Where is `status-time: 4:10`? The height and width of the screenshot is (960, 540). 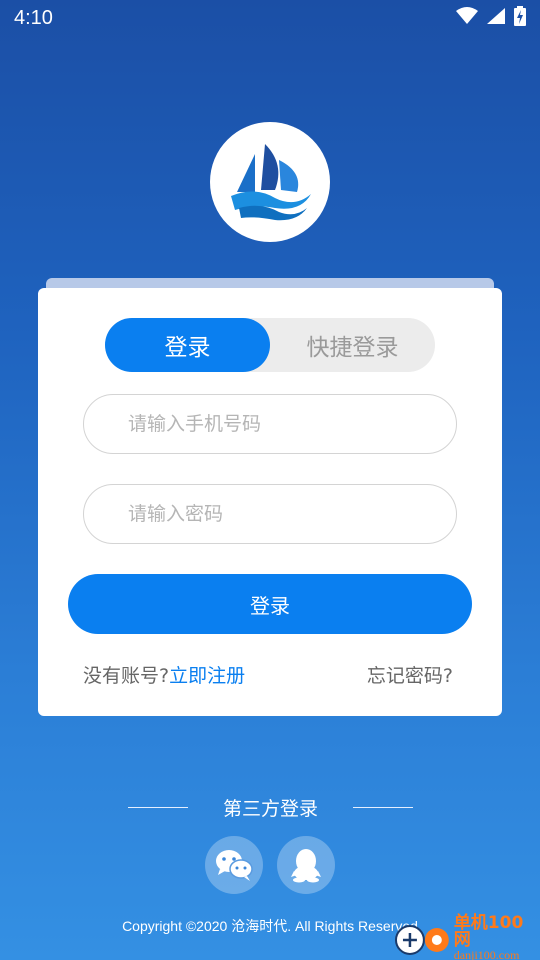 status-time: 4:10 is located at coordinates (33, 17).